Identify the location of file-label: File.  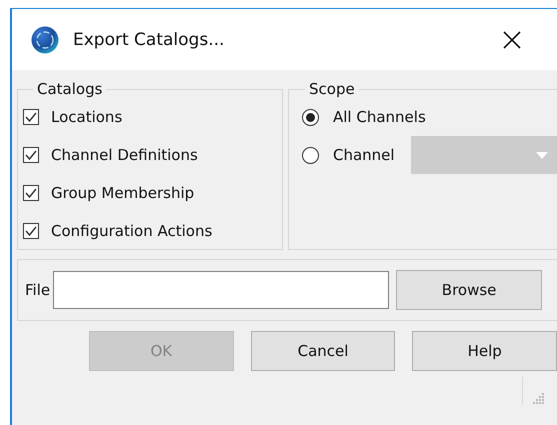
(37, 290).